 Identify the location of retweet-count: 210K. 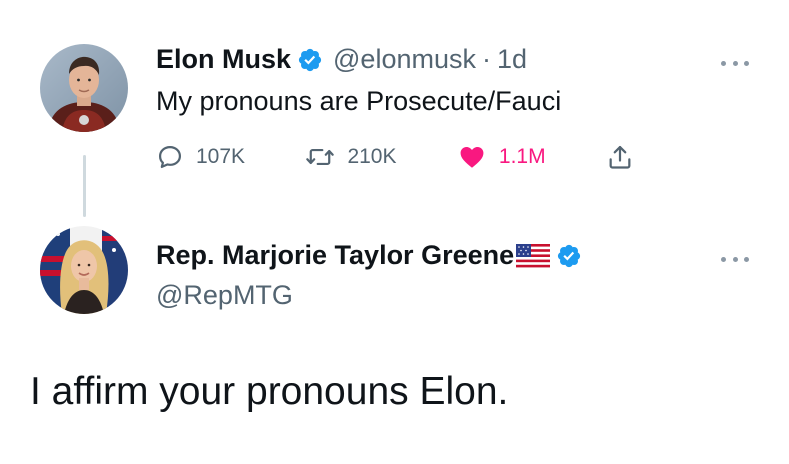
(372, 156).